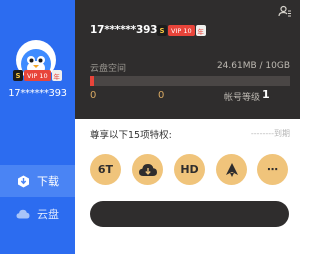 The image size is (320, 254). Describe the element at coordinates (92, 81) in the screenshot. I see `storage-progress-fill` at that location.